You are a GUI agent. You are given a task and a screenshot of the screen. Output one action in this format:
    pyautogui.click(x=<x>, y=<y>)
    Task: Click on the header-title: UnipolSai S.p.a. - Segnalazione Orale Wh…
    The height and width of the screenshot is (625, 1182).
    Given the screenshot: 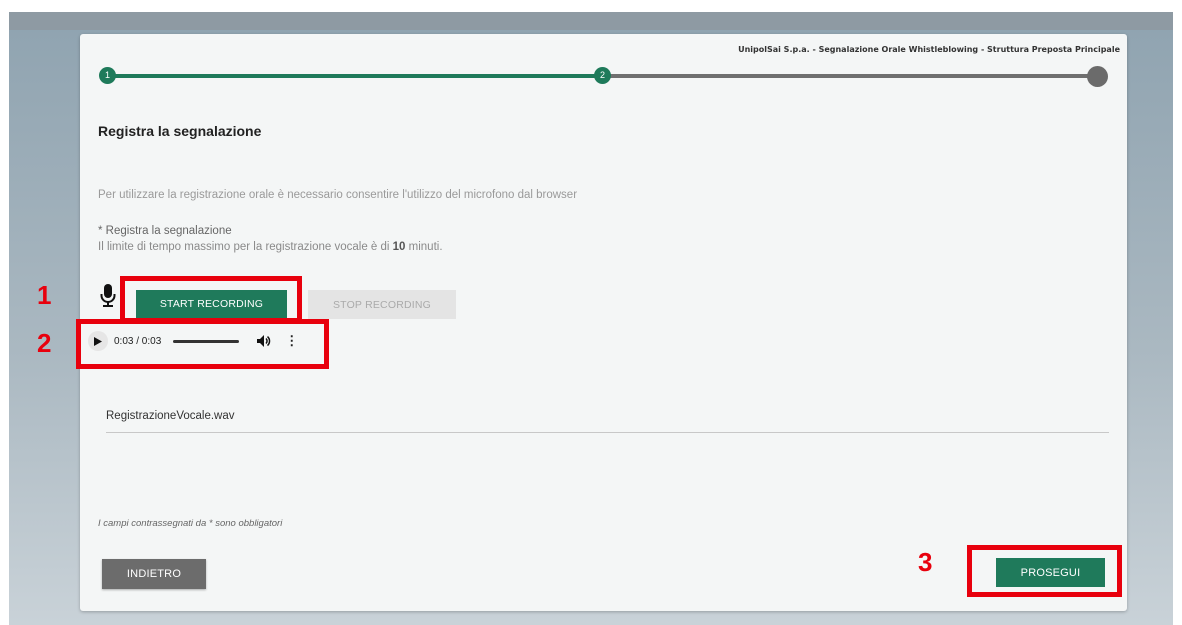 What is the action you would take?
    pyautogui.click(x=929, y=49)
    